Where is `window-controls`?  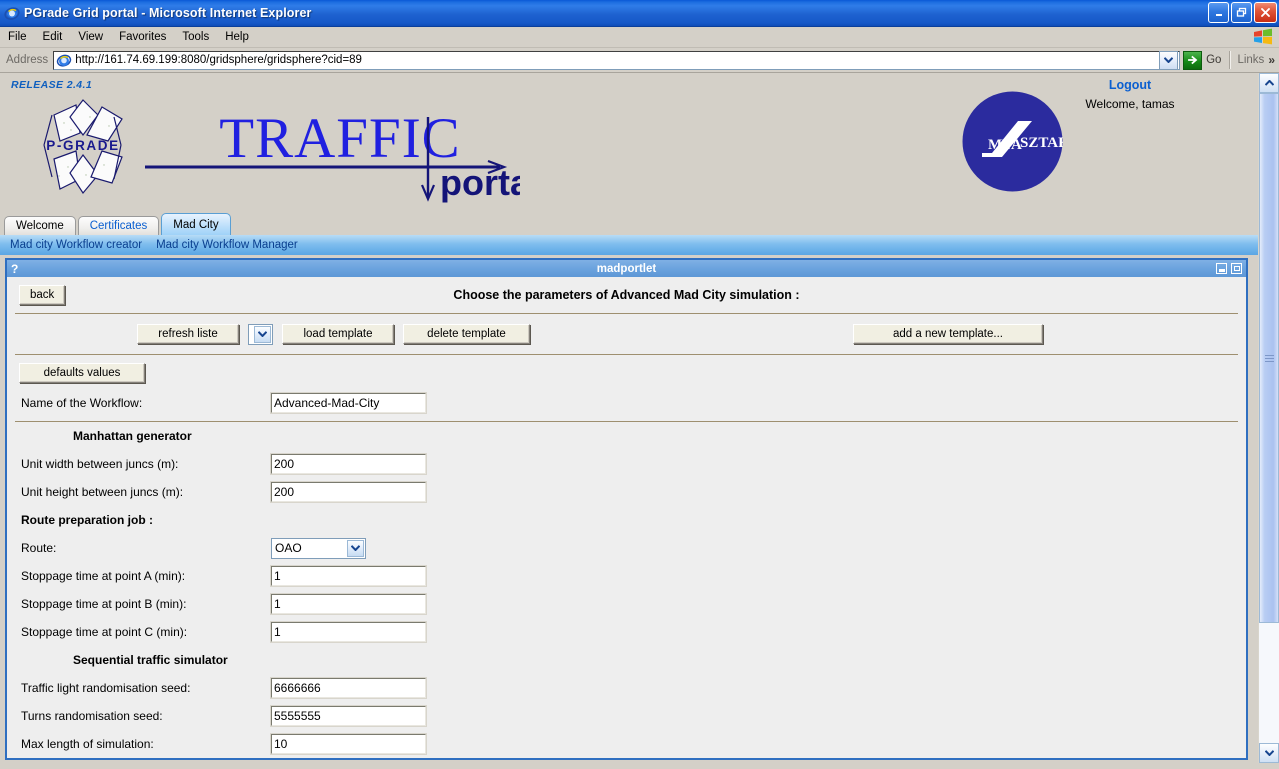 window-controls is located at coordinates (1242, 12).